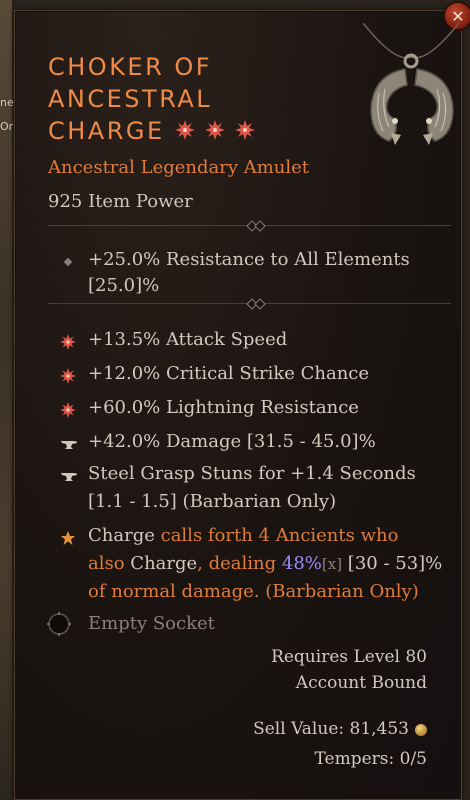 The width and height of the screenshot is (470, 800). Describe the element at coordinates (109, 563) in the screenshot. I see `aspect-text: also` at that location.